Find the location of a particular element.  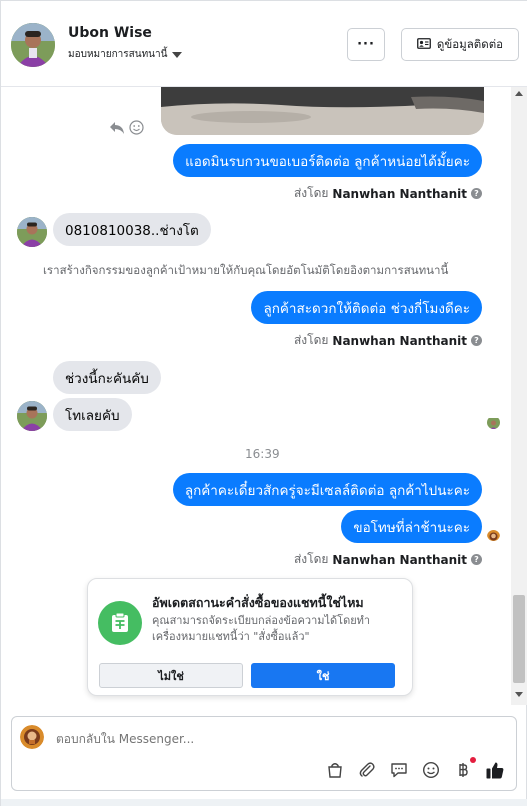

scrollbar-thumb is located at coordinates (519, 639).